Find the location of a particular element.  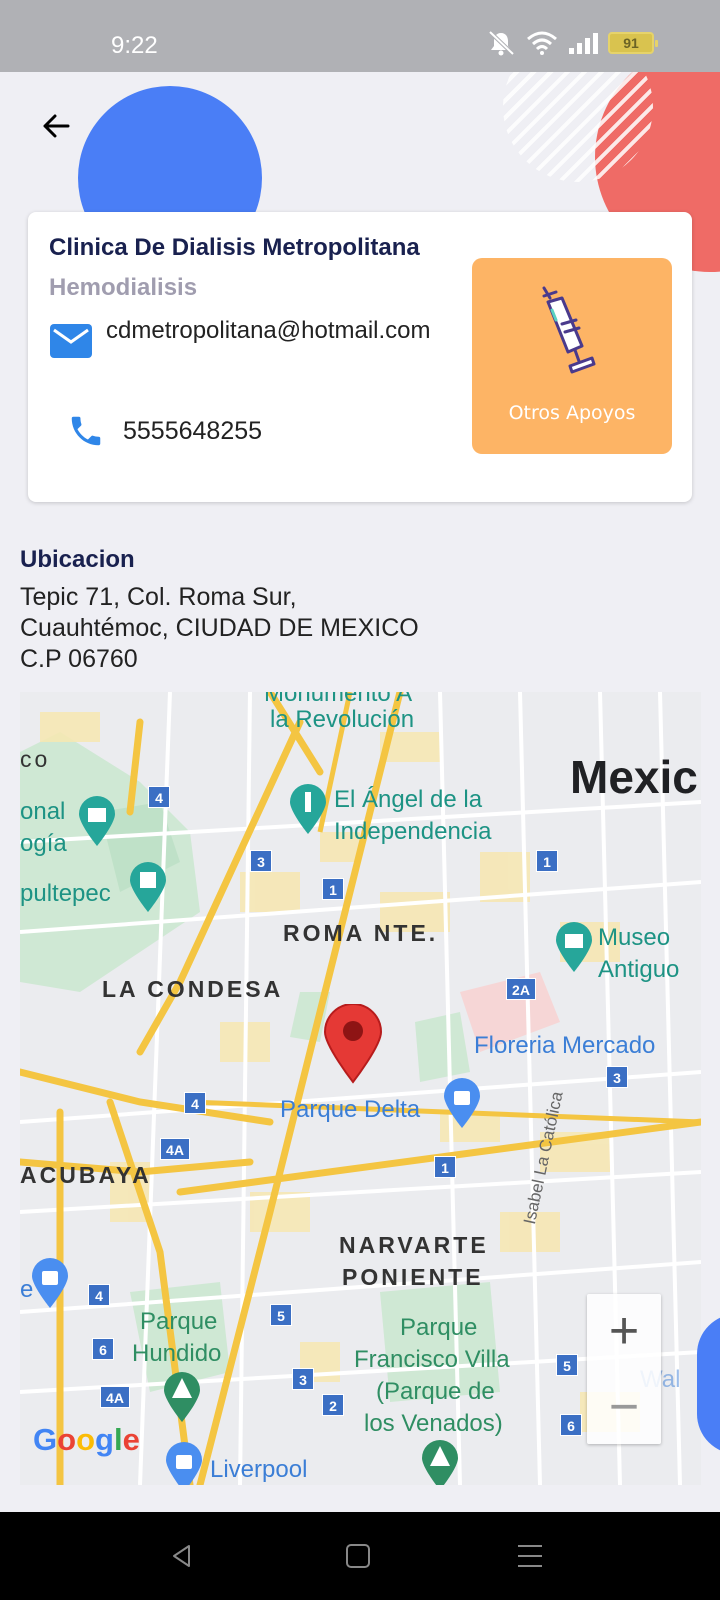

map-label-angel-1: El Ángel de la is located at coordinates (408, 799).